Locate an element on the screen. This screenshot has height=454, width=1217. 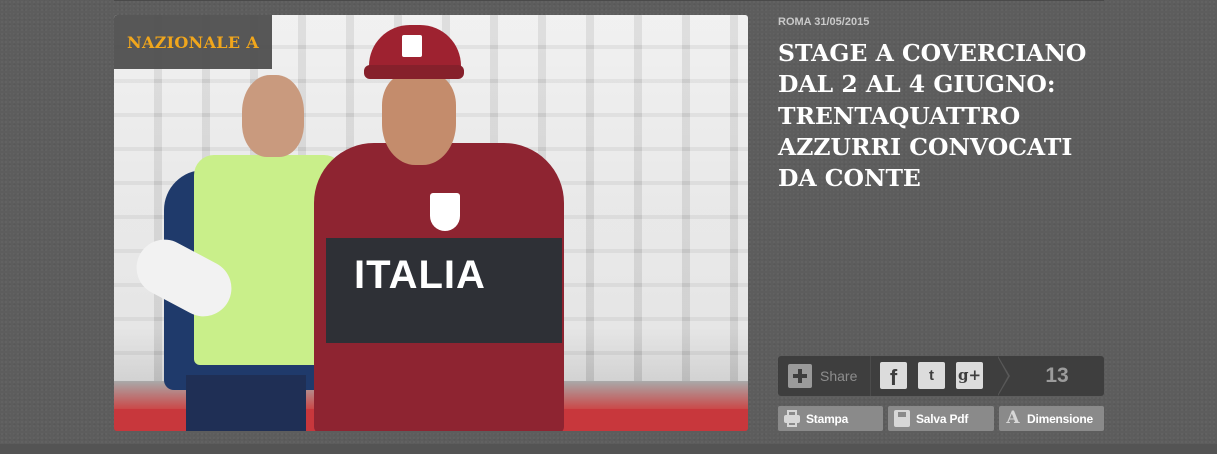
save-pdf-button: Salva Pdf is located at coordinates (941, 418).